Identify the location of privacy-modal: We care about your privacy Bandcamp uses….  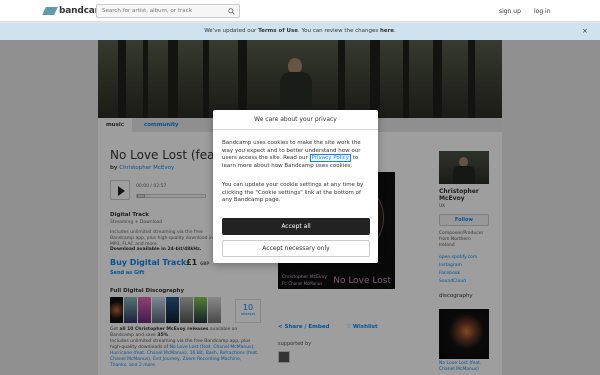
(295, 186).